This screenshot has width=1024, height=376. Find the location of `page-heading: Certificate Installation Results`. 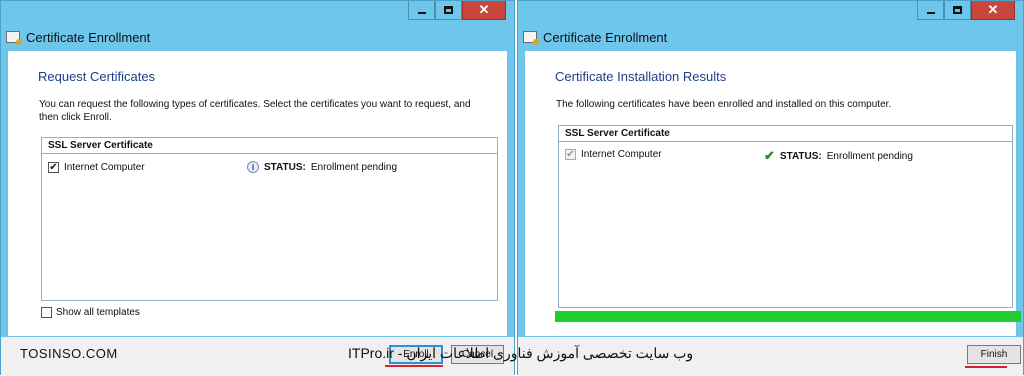

page-heading: Certificate Installation Results is located at coordinates (641, 76).